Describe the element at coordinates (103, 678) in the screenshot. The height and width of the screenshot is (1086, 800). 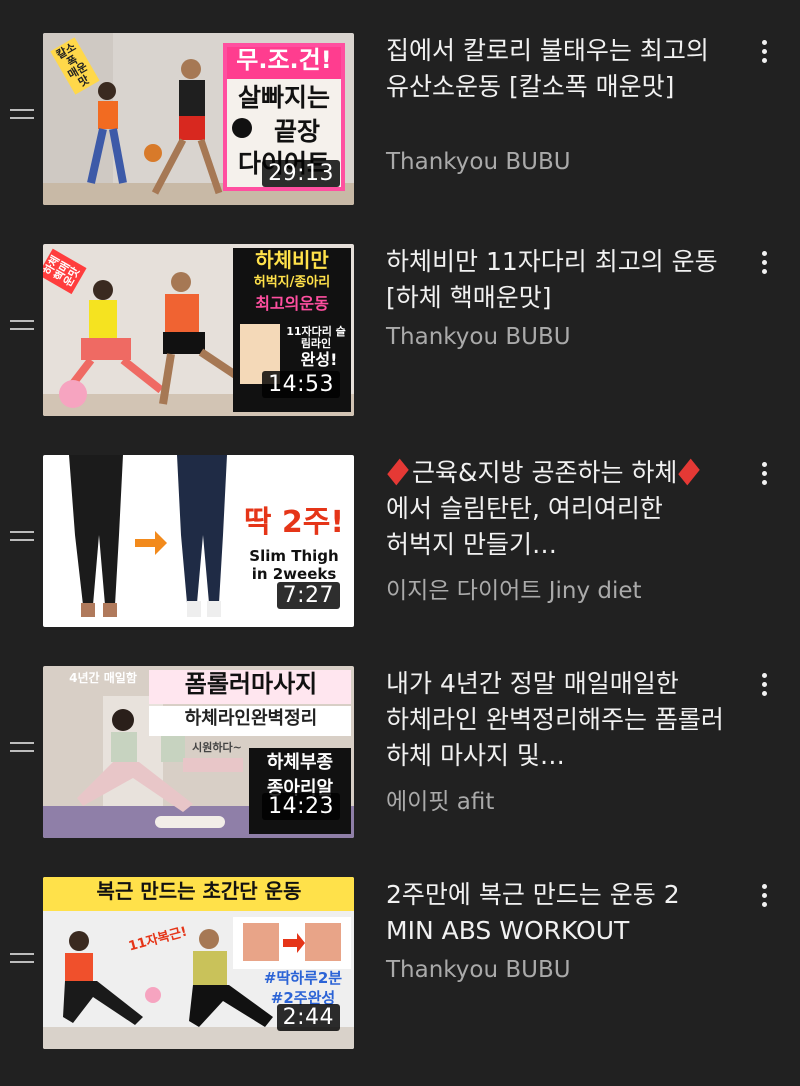
I see `thumb-badge: 4년간 매일함` at that location.